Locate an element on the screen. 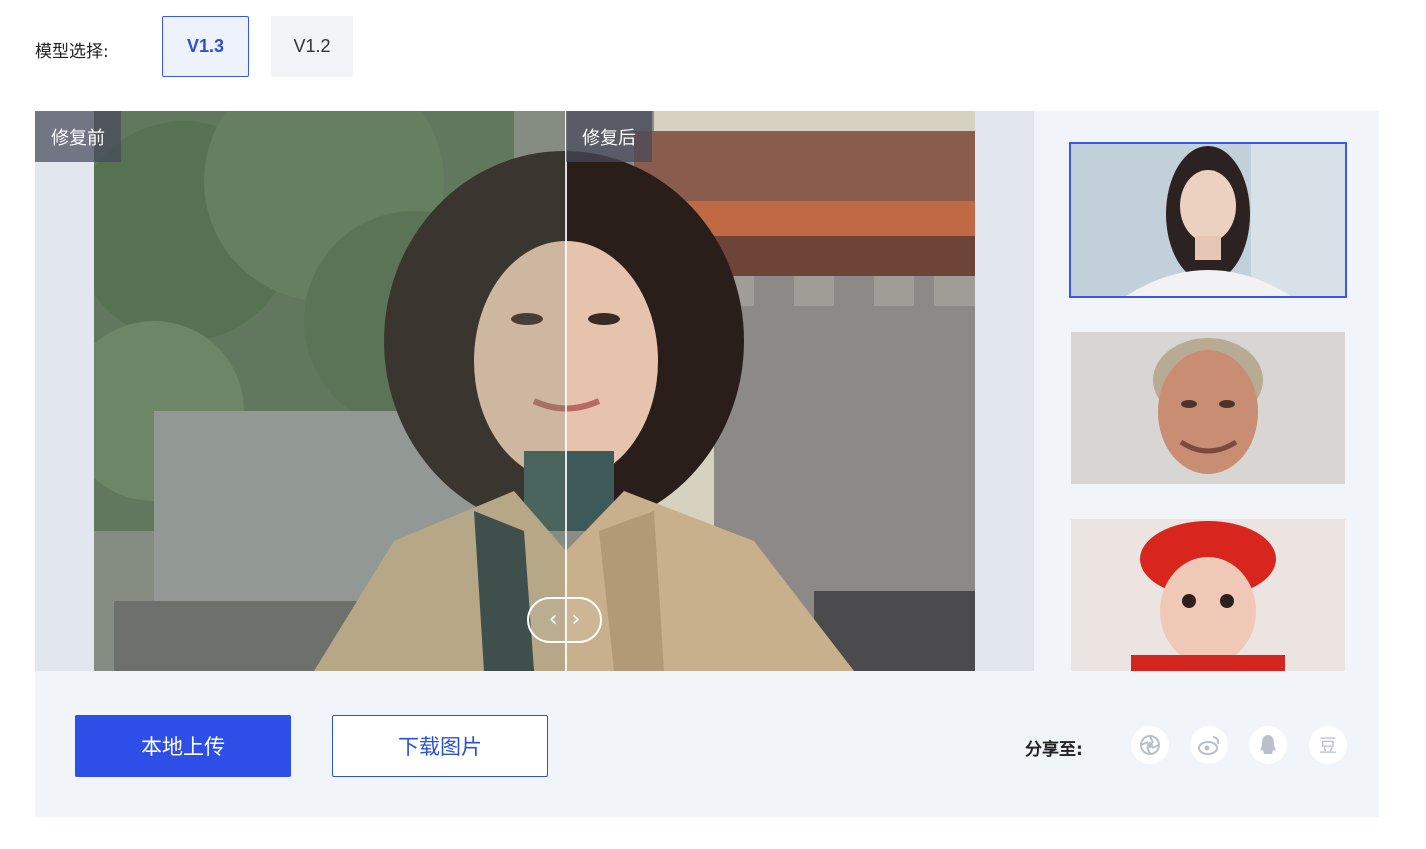  after-label: 修复后 is located at coordinates (609, 136).